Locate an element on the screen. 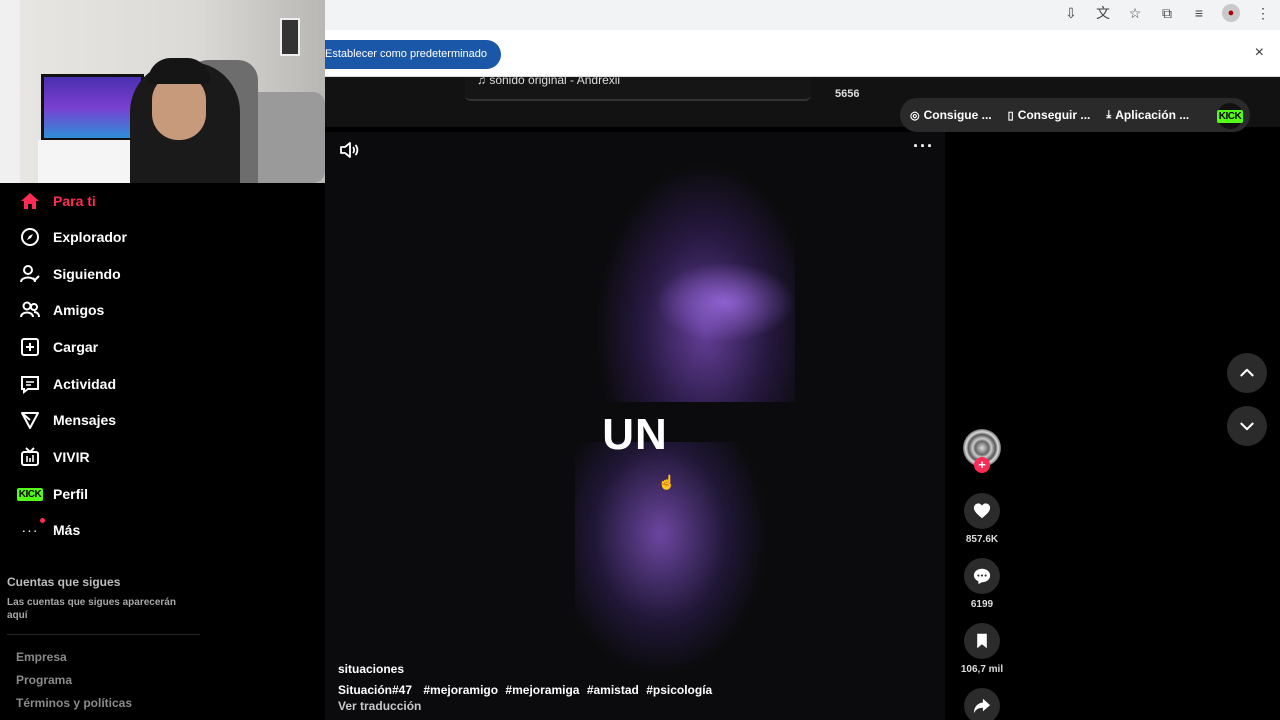  default-browser-infobar: Establecer como predeterminado × is located at coordinates (800, 53).